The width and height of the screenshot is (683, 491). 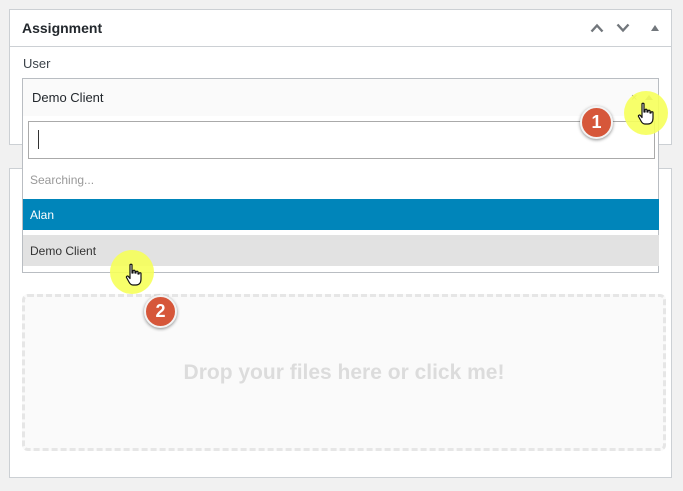 I want to click on move-down-button, so click(x=623, y=28).